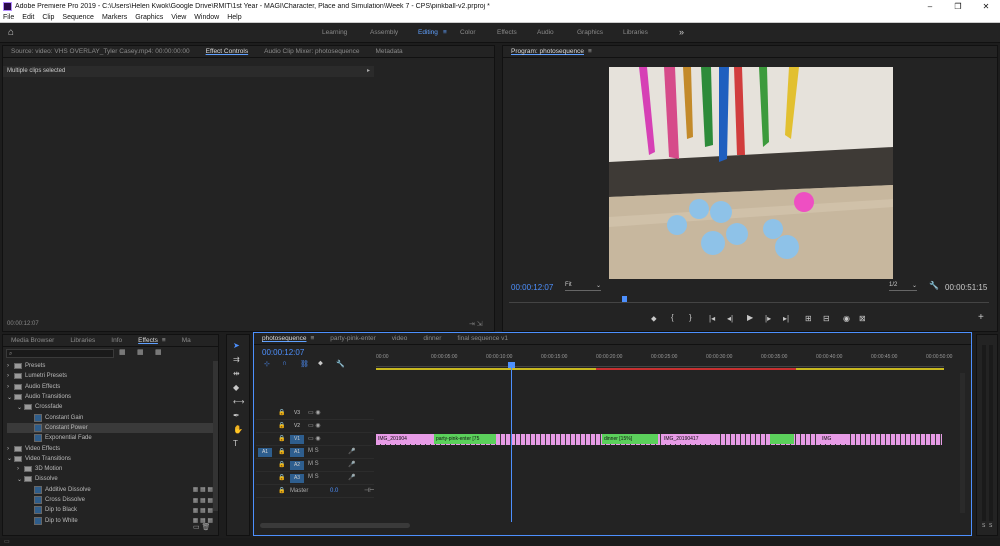 This screenshot has width=1000, height=546. What do you see at coordinates (186, 340) in the screenshot?
I see `tab-markers: Ma` at bounding box center [186, 340].